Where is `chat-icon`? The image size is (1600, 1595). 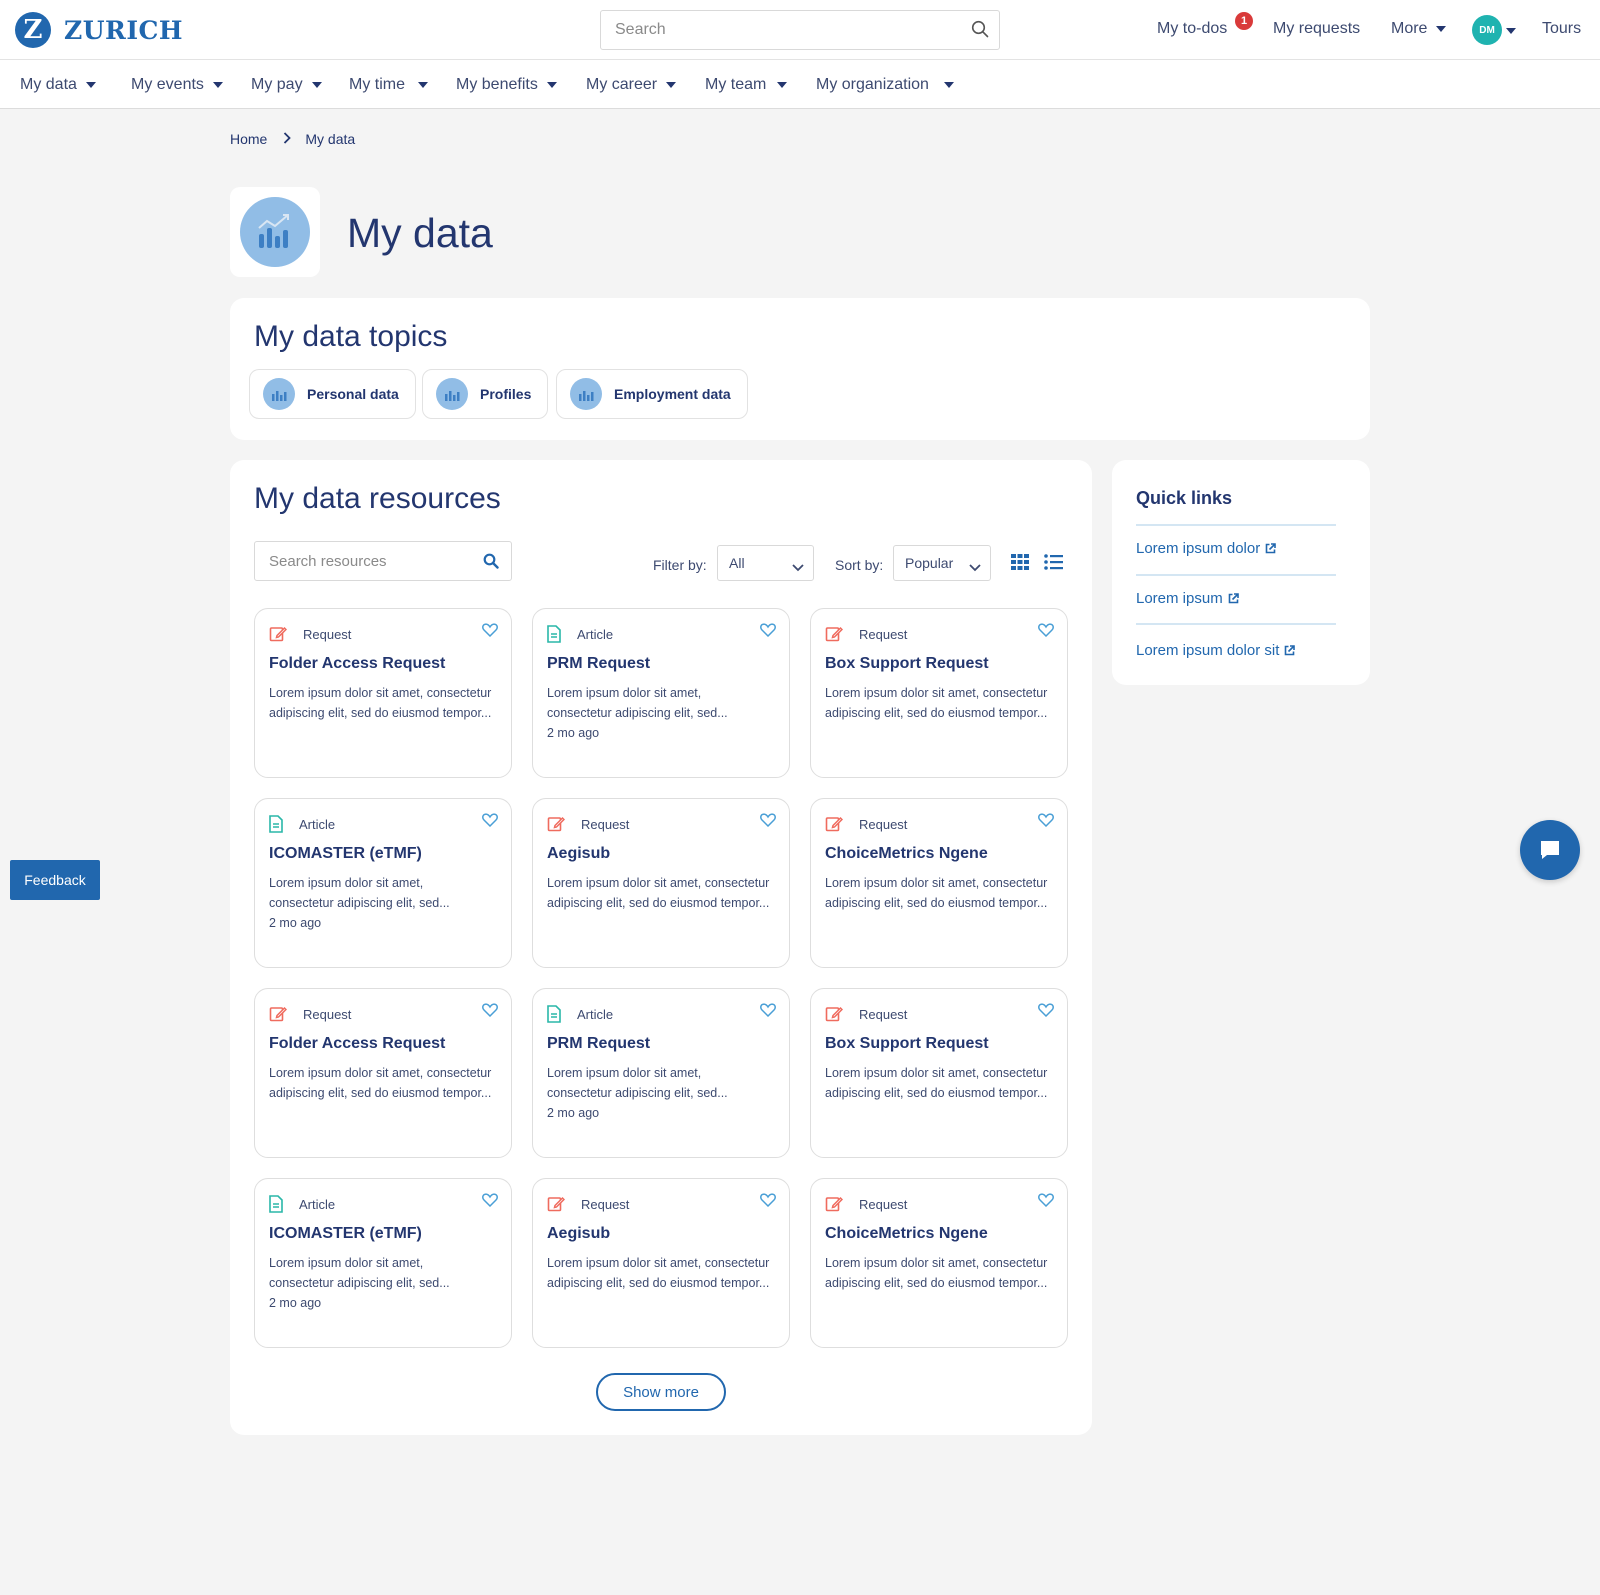 chat-icon is located at coordinates (1550, 850).